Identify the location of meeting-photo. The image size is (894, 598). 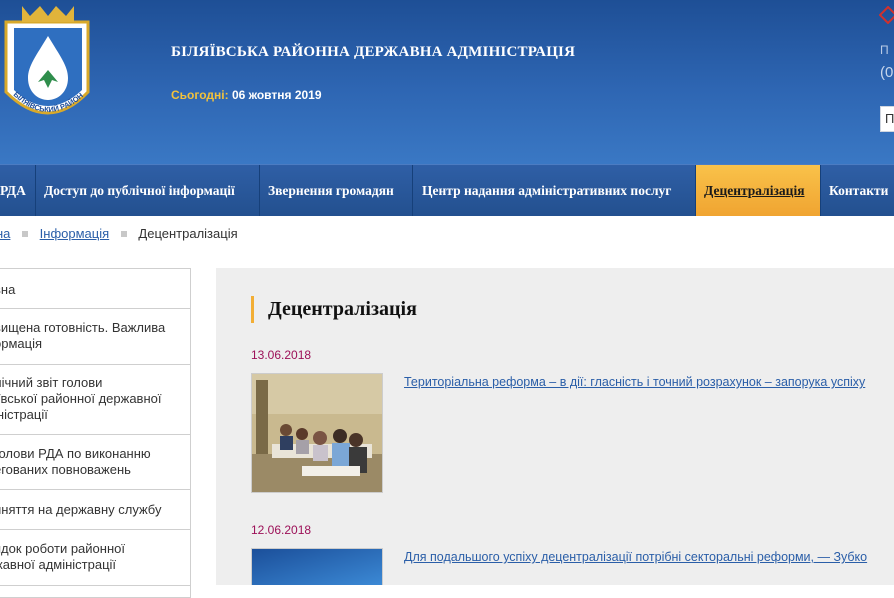
(317, 433).